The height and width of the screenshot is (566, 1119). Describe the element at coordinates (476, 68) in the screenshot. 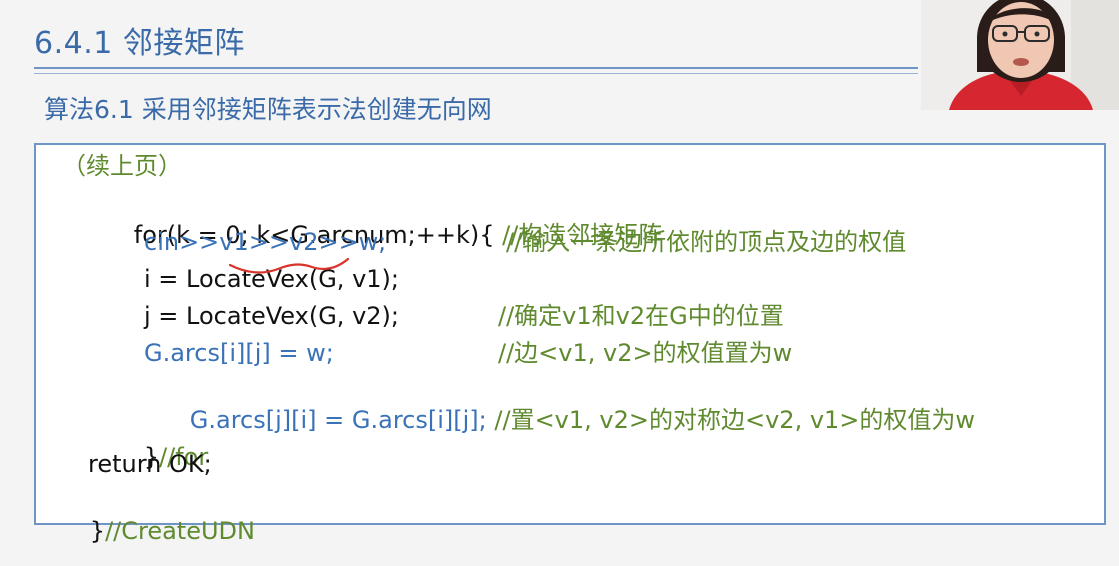

I see `title-divider` at that location.